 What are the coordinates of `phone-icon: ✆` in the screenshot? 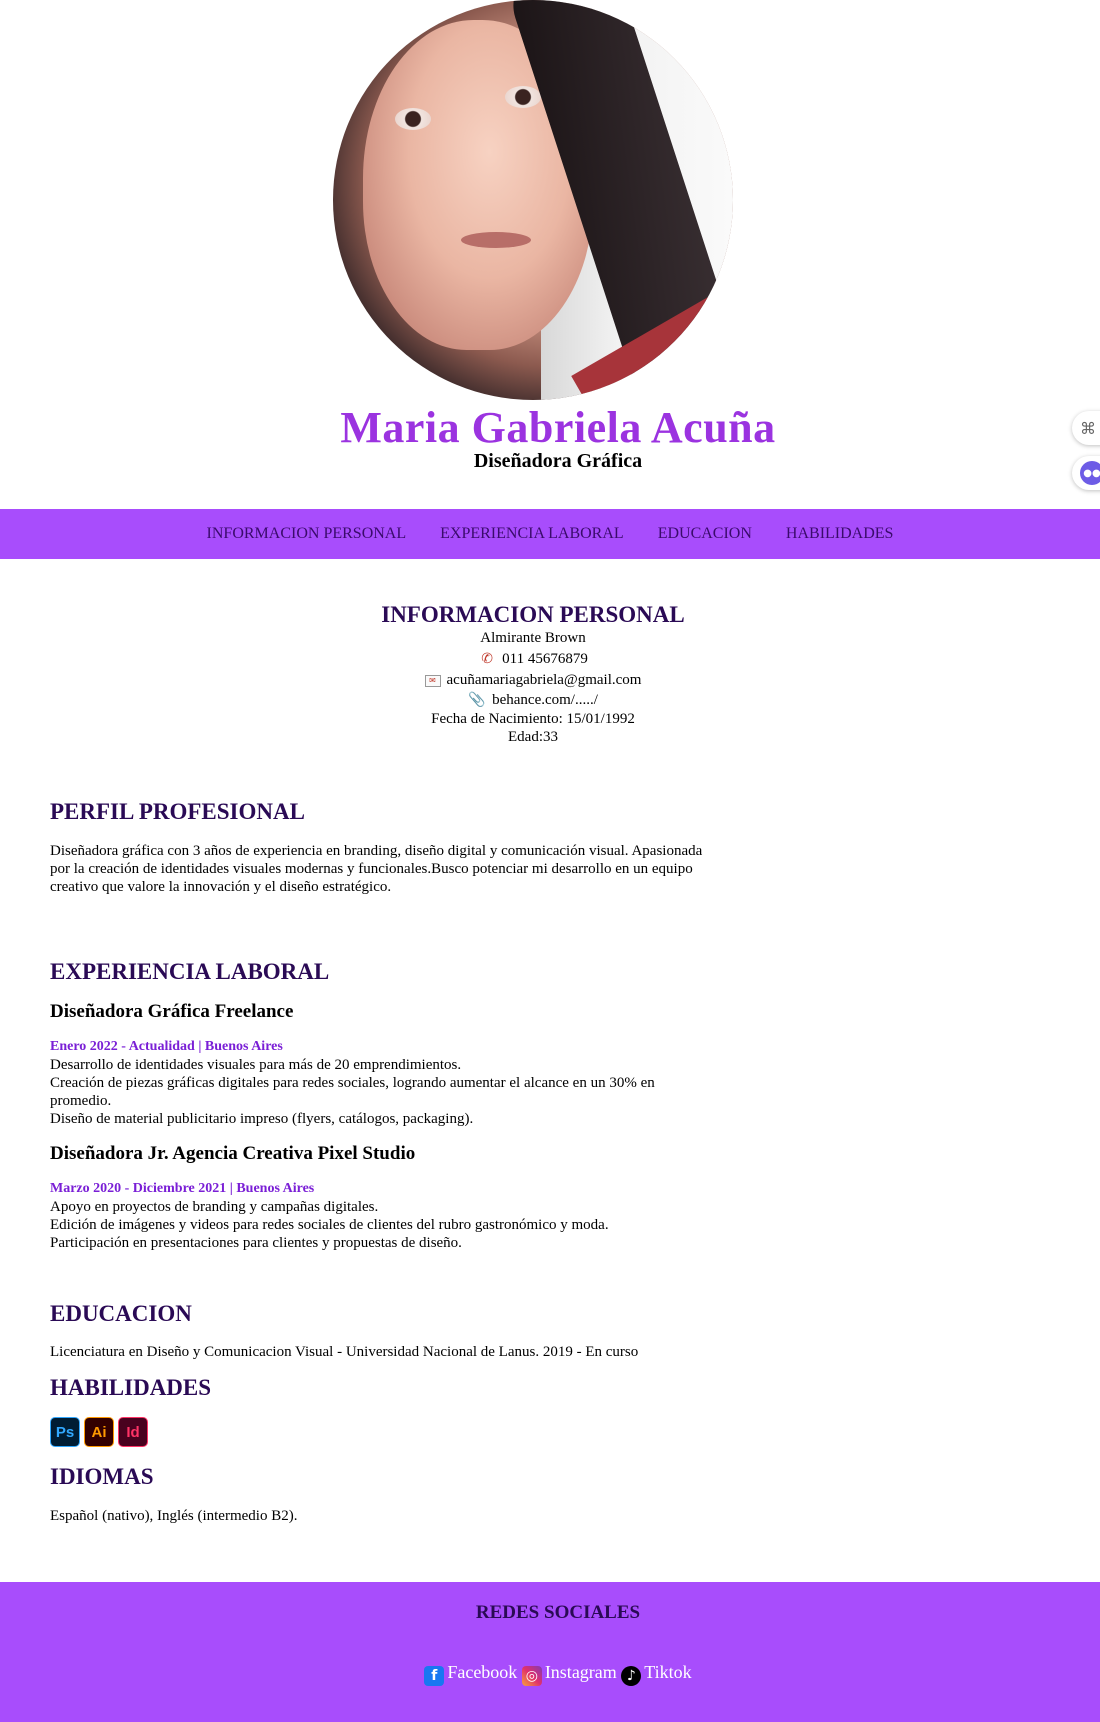 It's located at (487, 659).